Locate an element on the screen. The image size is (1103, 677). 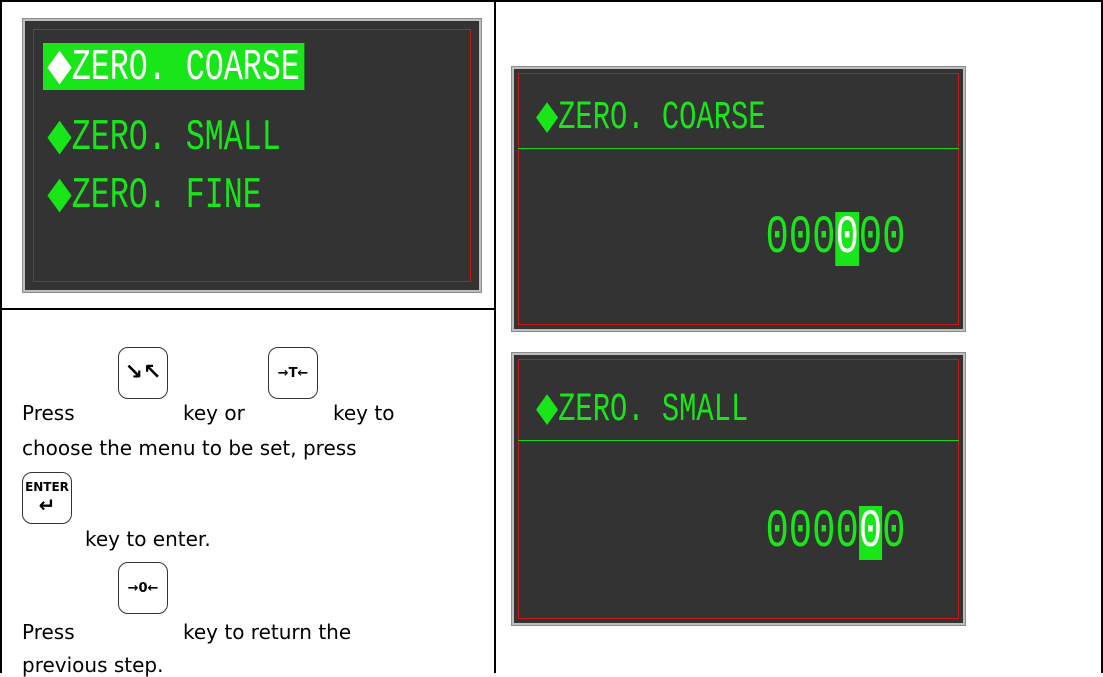
instruction-key-to-enter: key to enter. is located at coordinates (148, 539).